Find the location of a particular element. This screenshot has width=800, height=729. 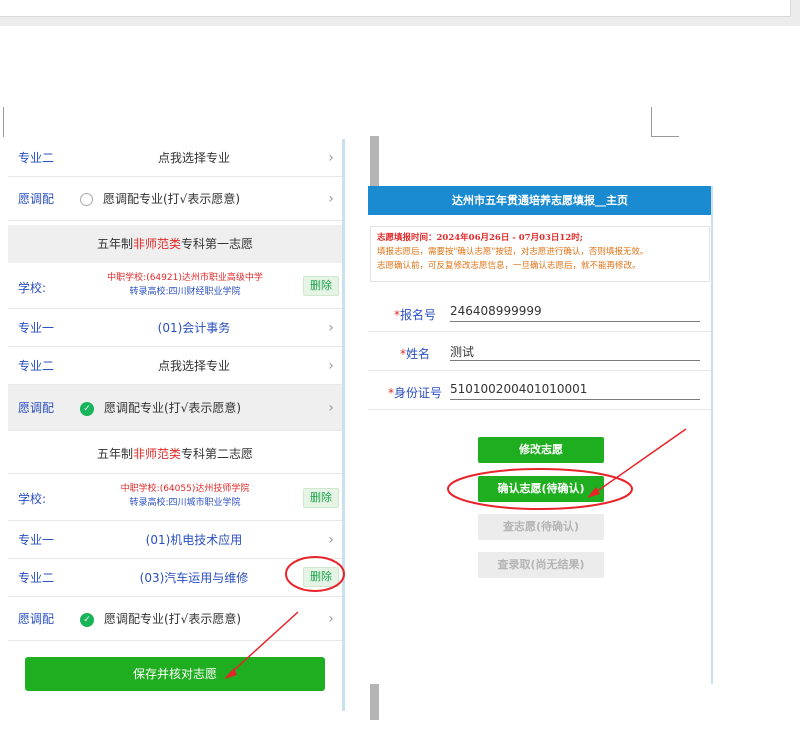

modify-choice-button: 修改志愿 is located at coordinates (541, 450).